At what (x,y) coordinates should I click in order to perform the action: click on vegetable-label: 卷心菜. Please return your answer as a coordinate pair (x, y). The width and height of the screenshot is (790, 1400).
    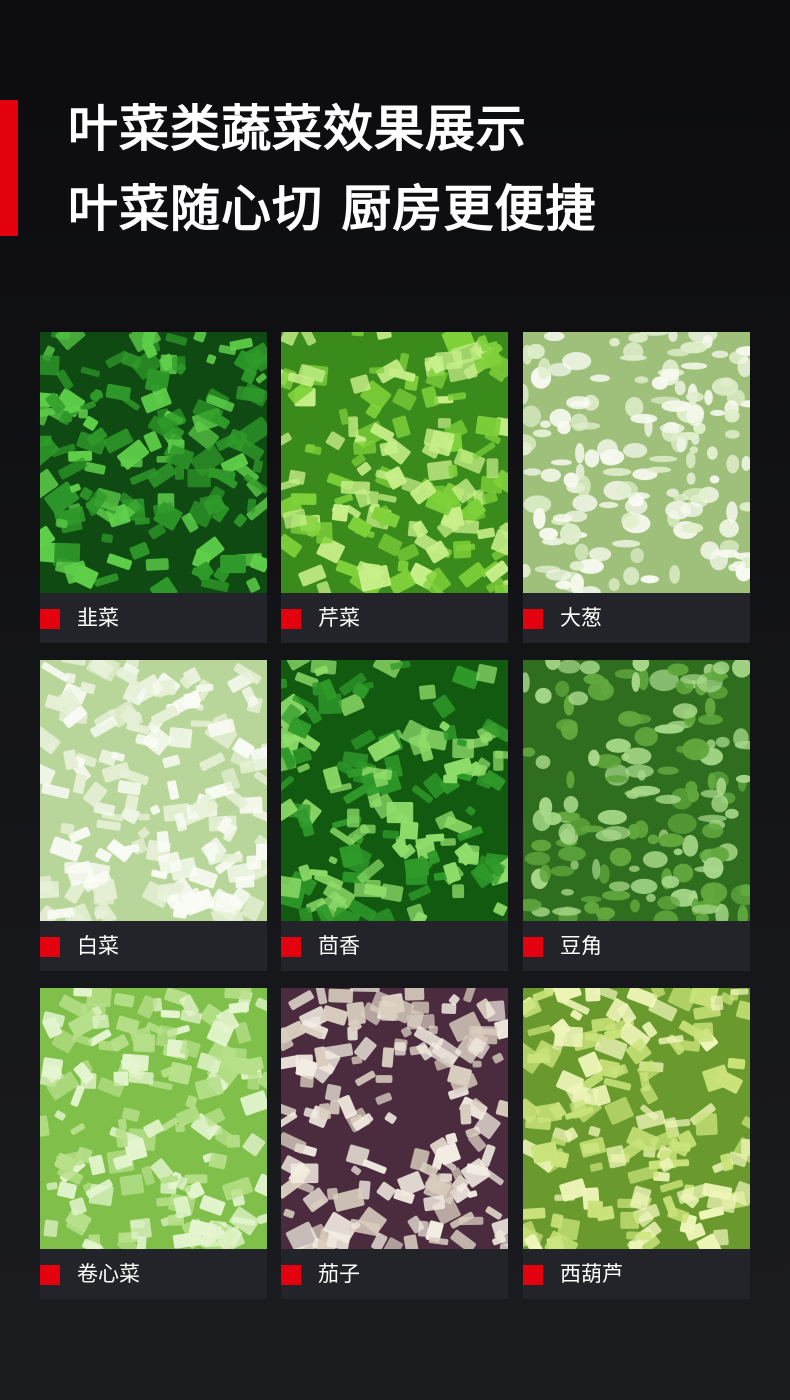
    Looking at the image, I should click on (108, 1274).